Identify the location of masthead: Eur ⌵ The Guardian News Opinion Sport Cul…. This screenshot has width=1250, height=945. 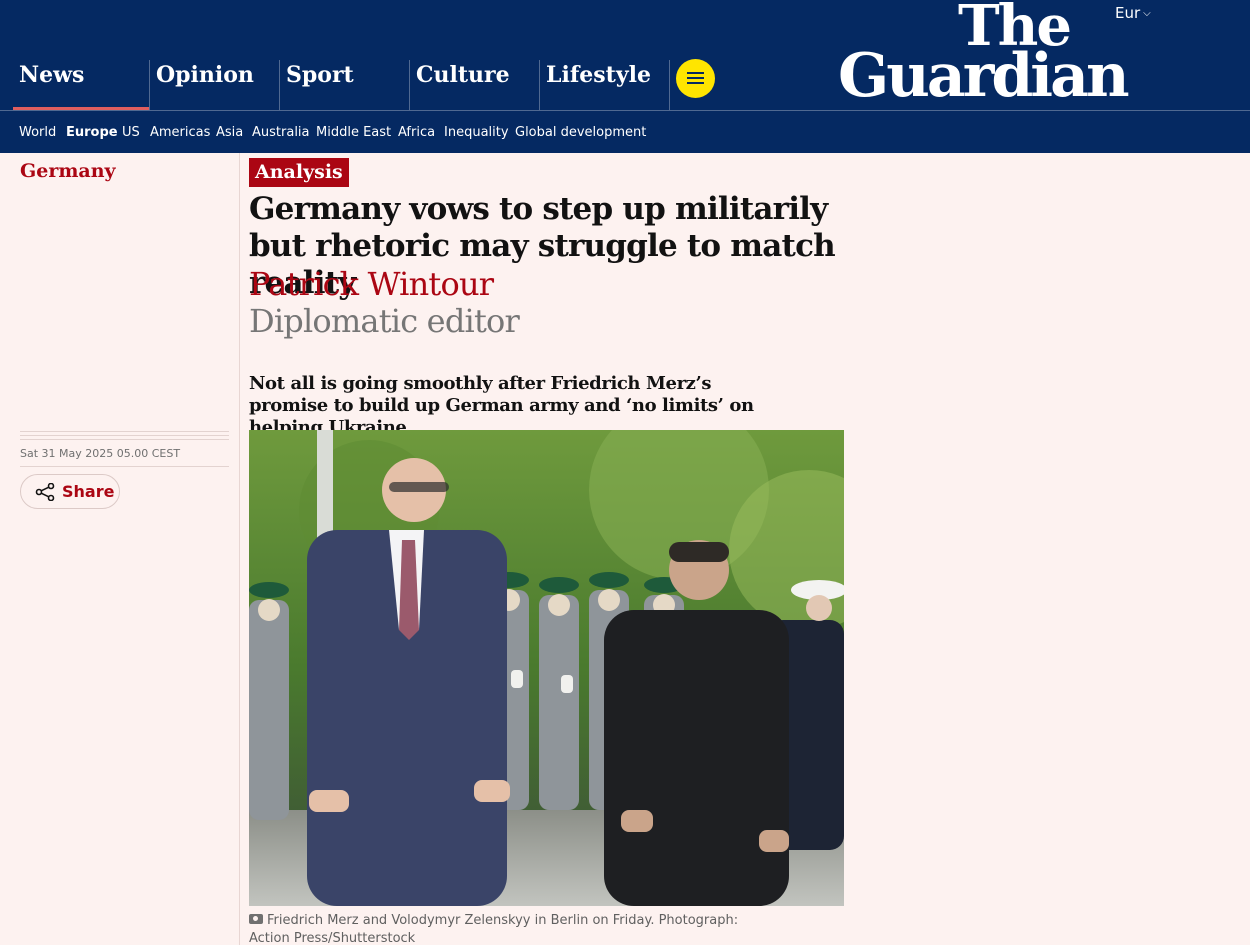
(625, 55).